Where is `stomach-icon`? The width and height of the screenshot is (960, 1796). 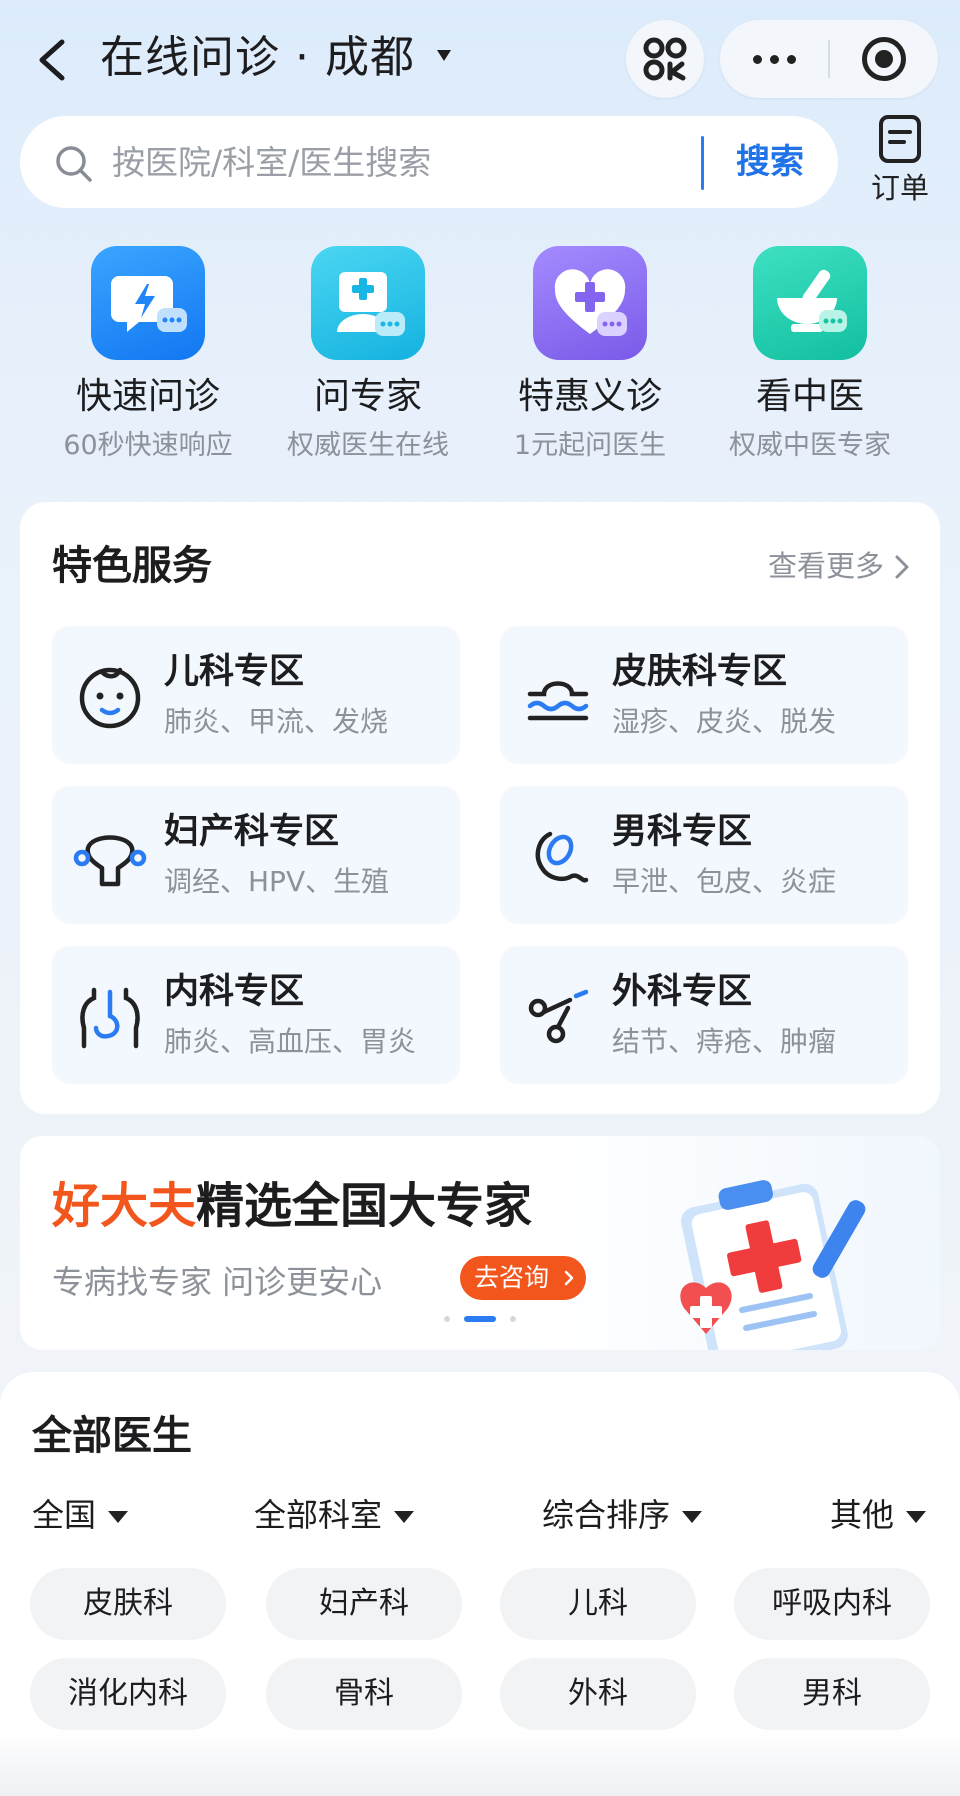 stomach-icon is located at coordinates (110, 1018).